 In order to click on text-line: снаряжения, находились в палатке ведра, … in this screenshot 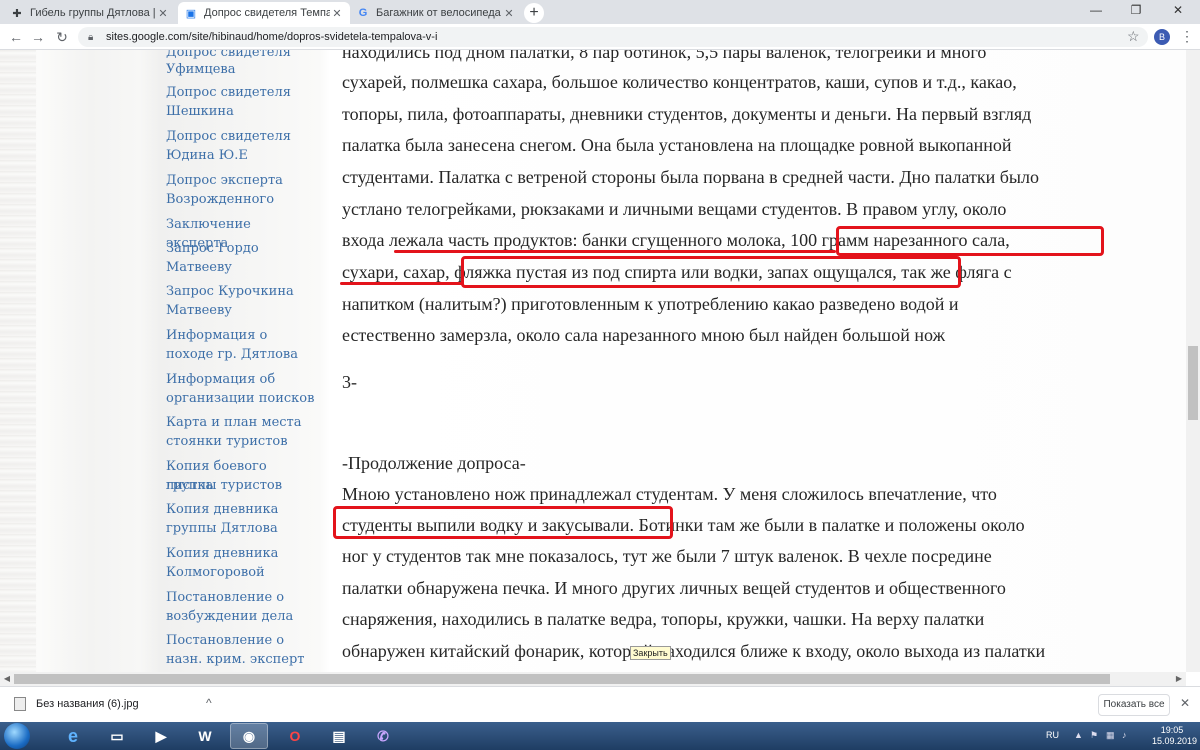, I will do `click(663, 619)`.